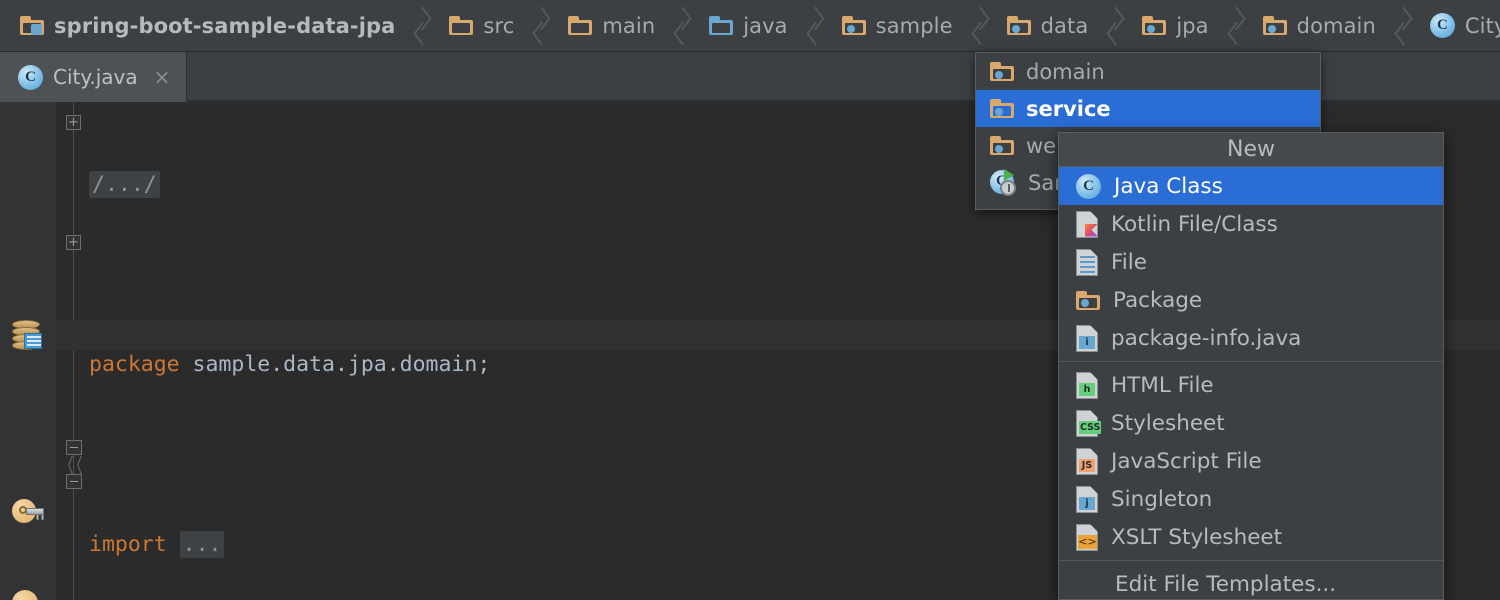 The width and height of the screenshot is (1500, 600). I want to click on run-configuration-class-icon: C, so click(1003, 182).